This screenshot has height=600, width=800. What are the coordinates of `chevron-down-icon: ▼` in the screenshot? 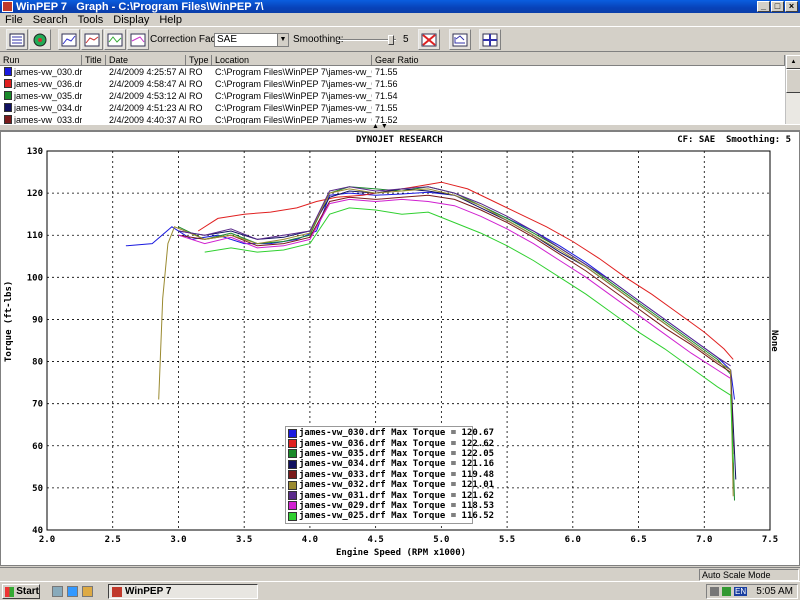 It's located at (282, 40).